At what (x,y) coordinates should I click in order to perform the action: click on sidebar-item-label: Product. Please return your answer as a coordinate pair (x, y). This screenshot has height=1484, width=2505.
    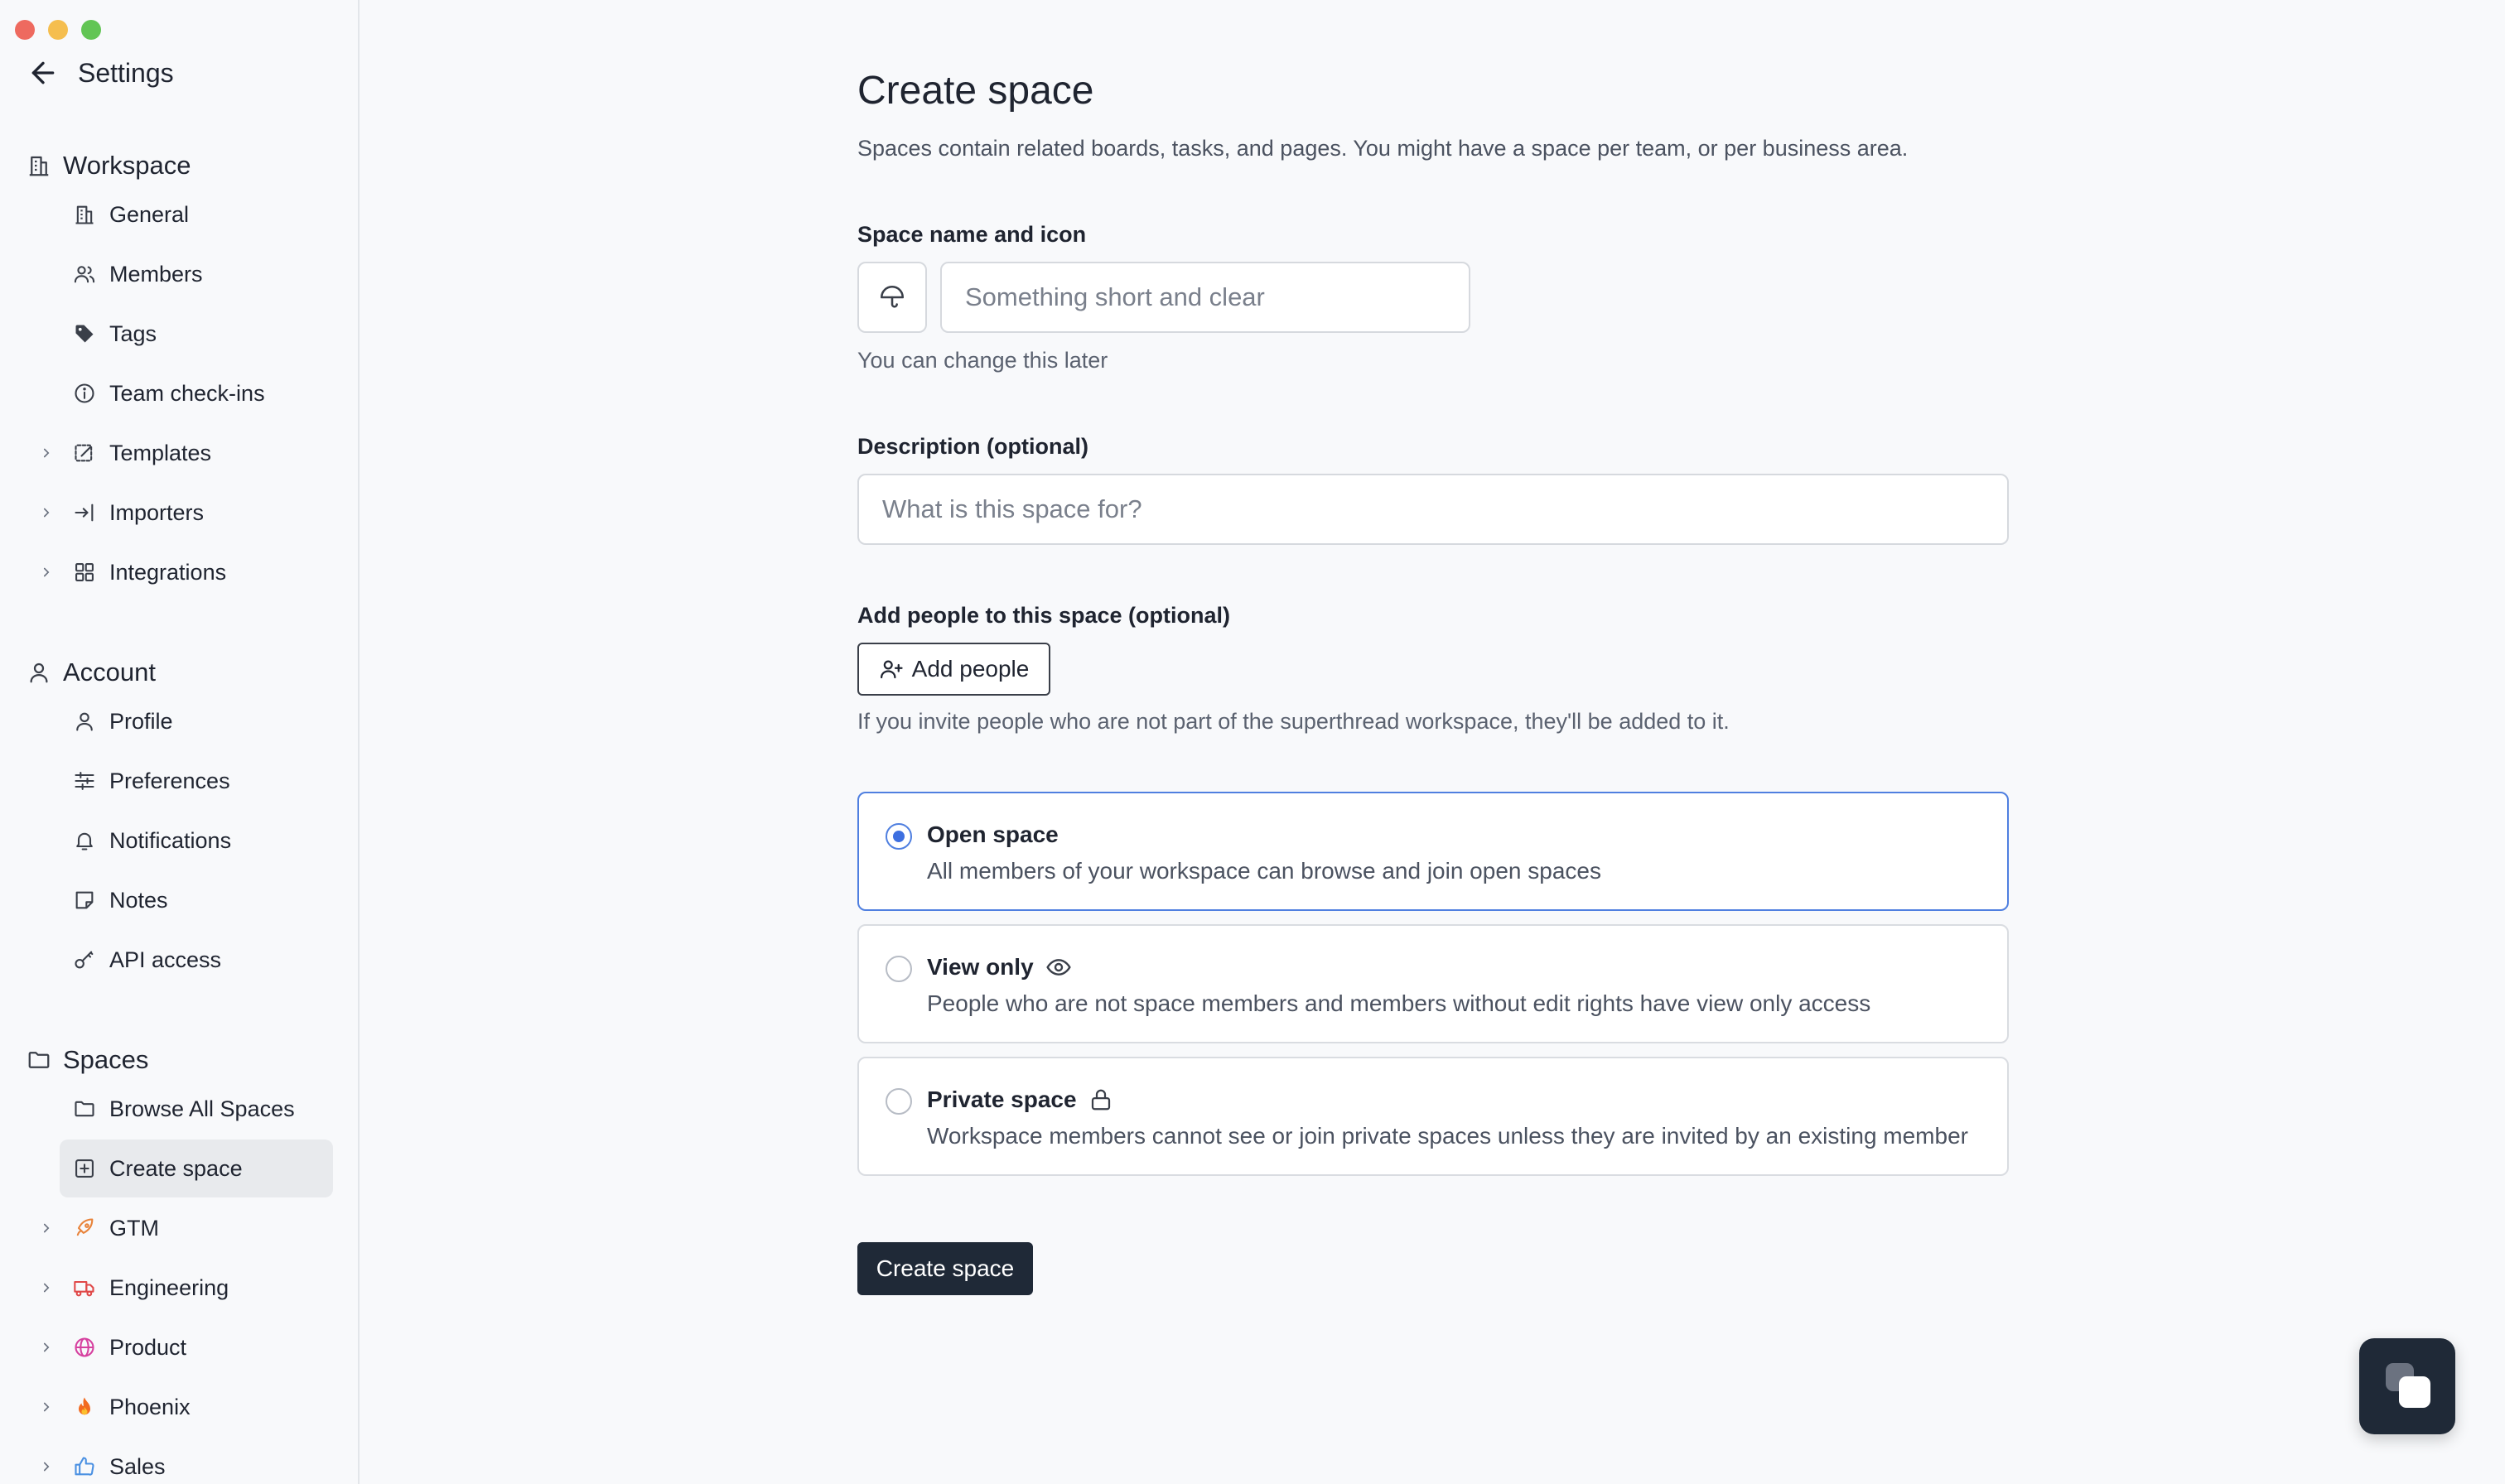
    Looking at the image, I should click on (148, 1347).